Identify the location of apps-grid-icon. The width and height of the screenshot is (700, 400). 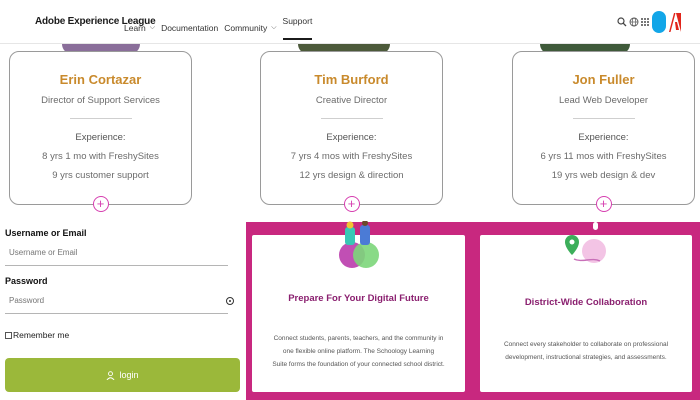
(645, 22).